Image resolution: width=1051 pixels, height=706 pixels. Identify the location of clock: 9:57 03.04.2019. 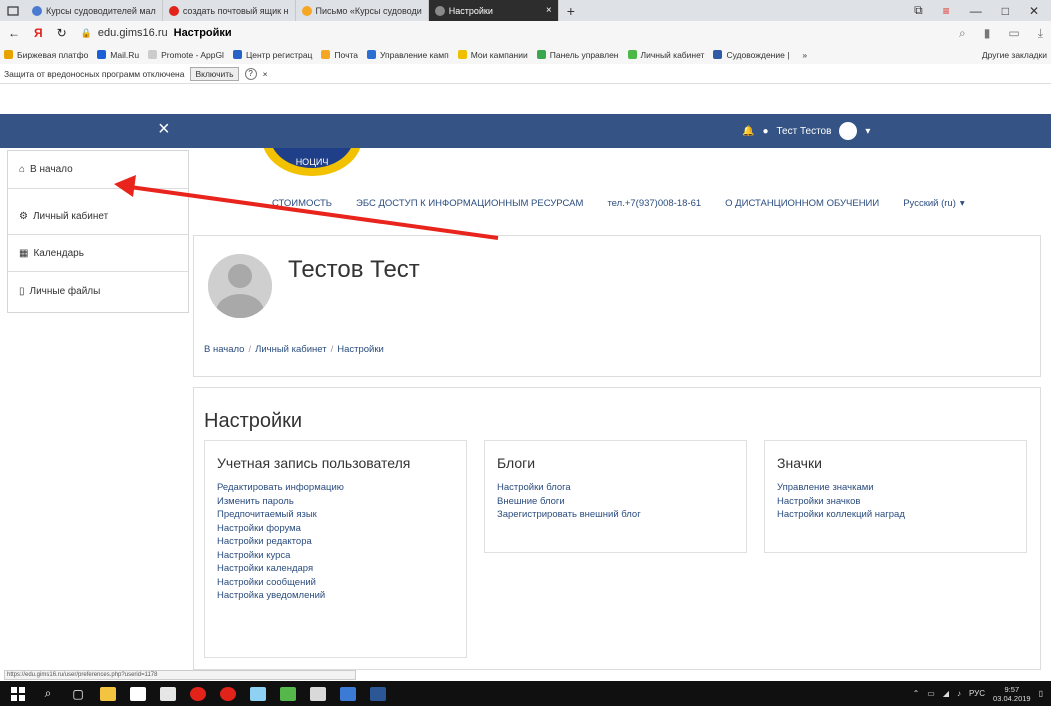
(1012, 694).